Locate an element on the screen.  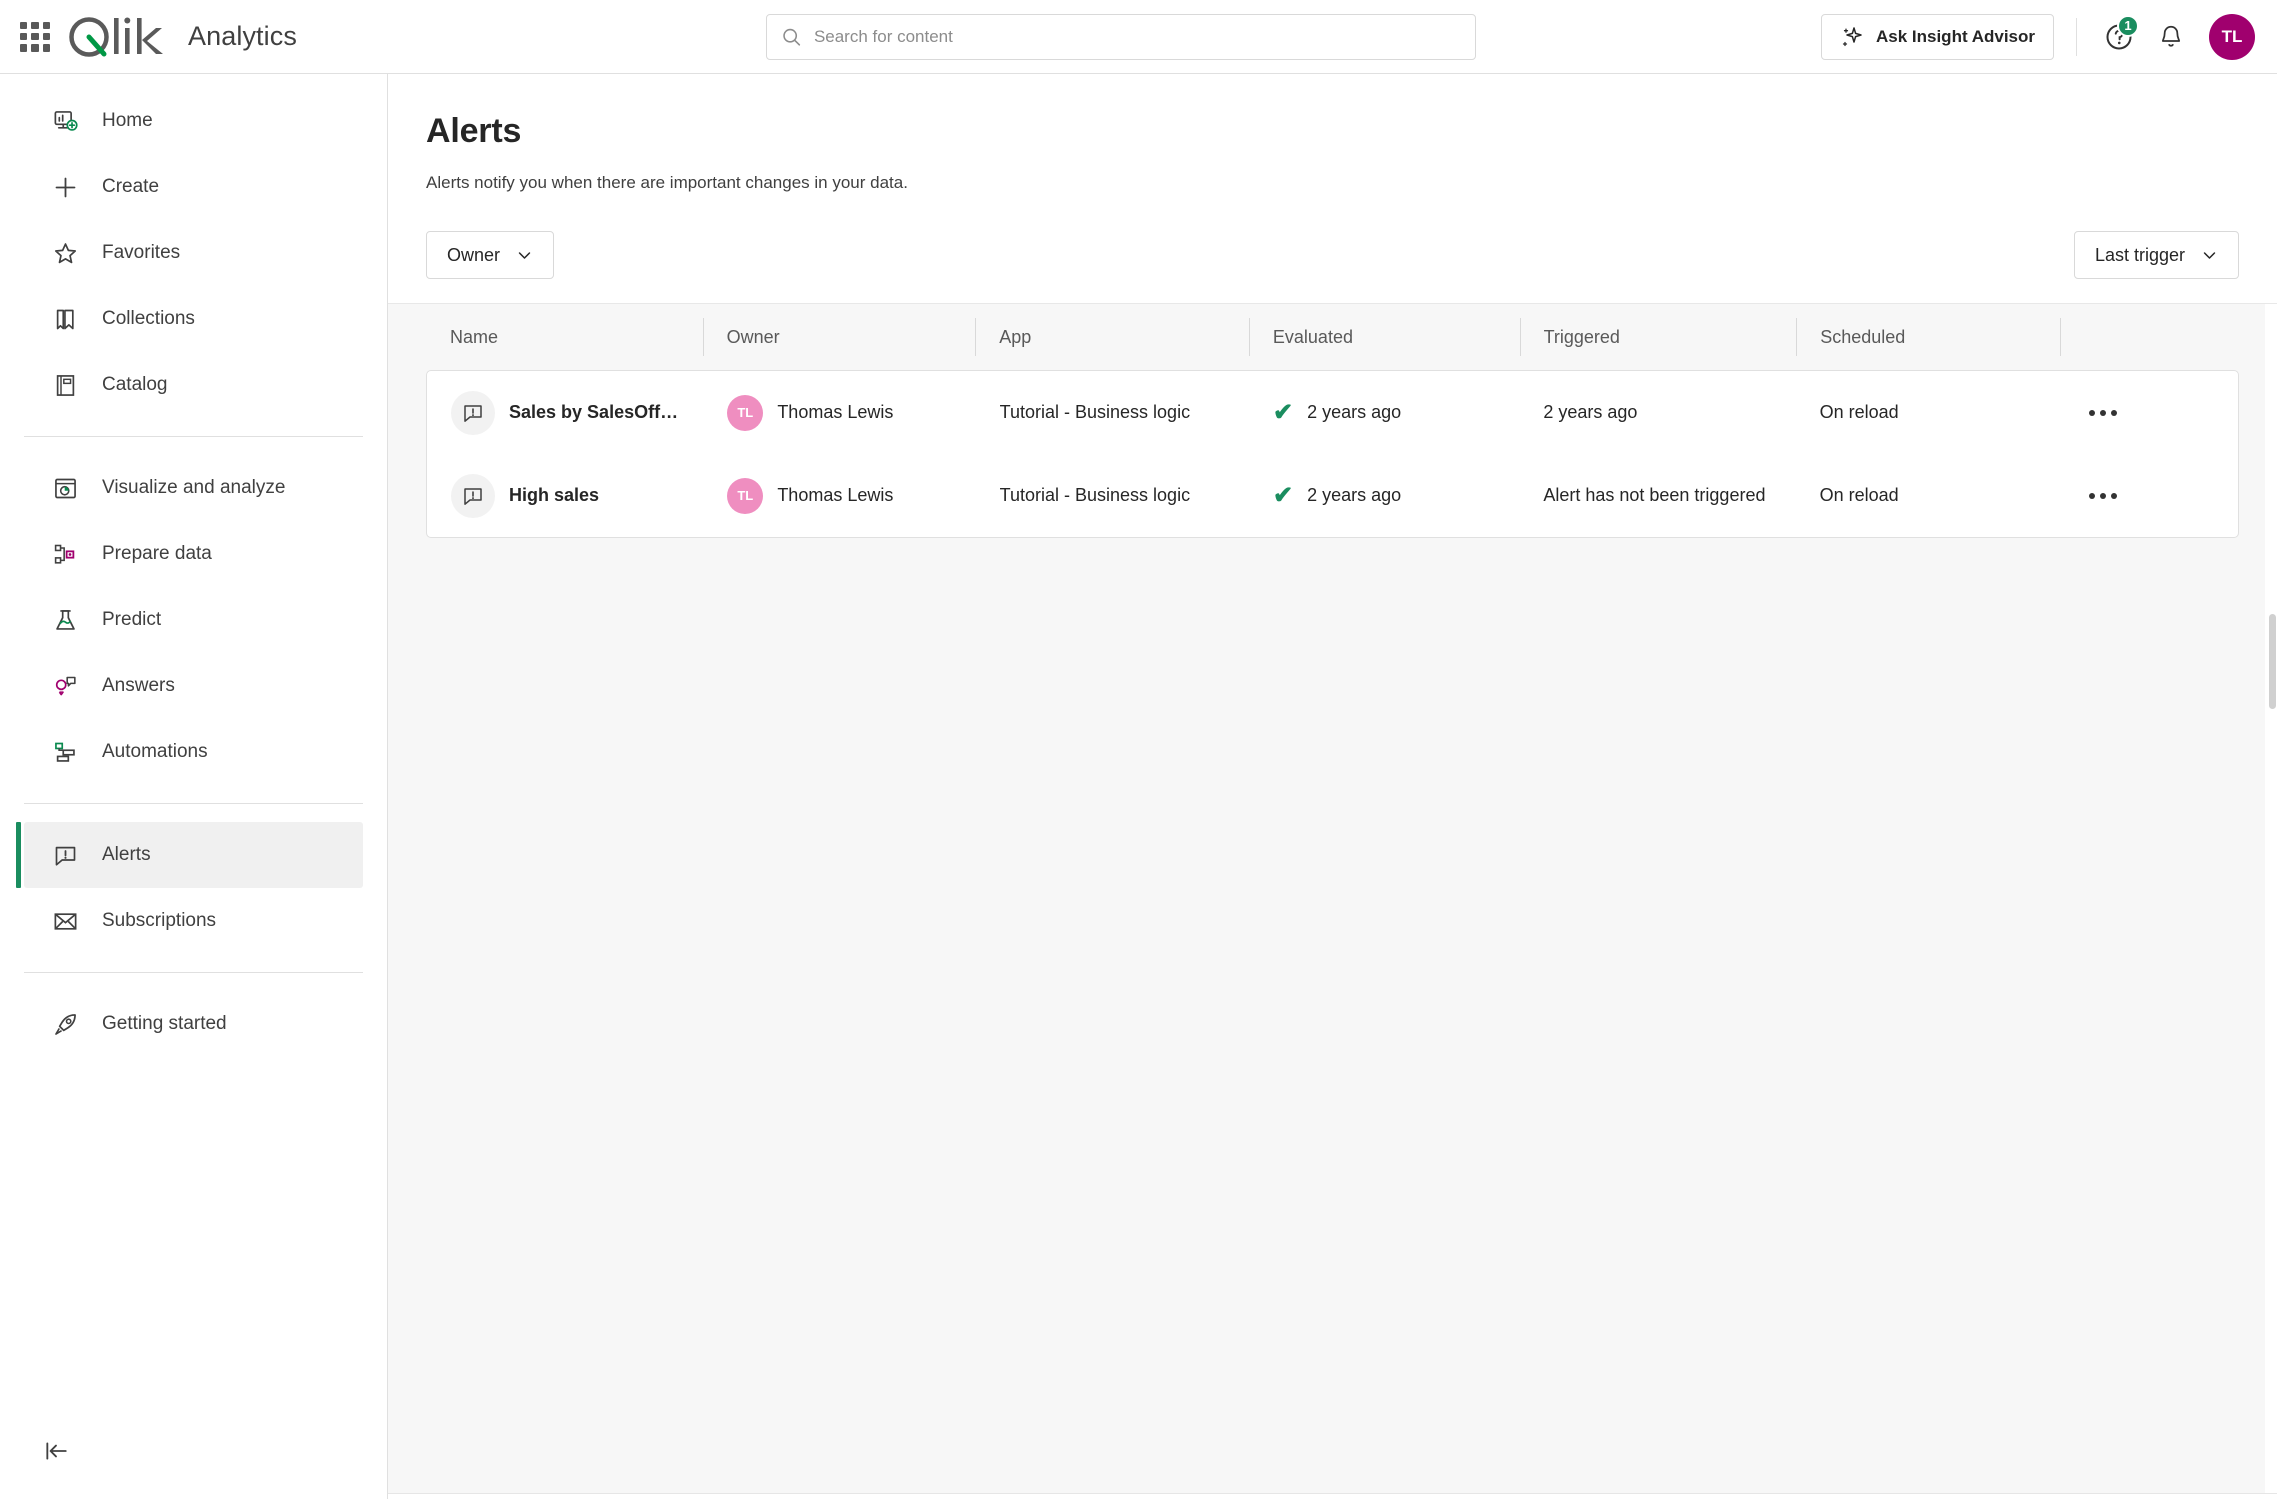
sidebar-item-predict: Predict is located at coordinates (193, 620).